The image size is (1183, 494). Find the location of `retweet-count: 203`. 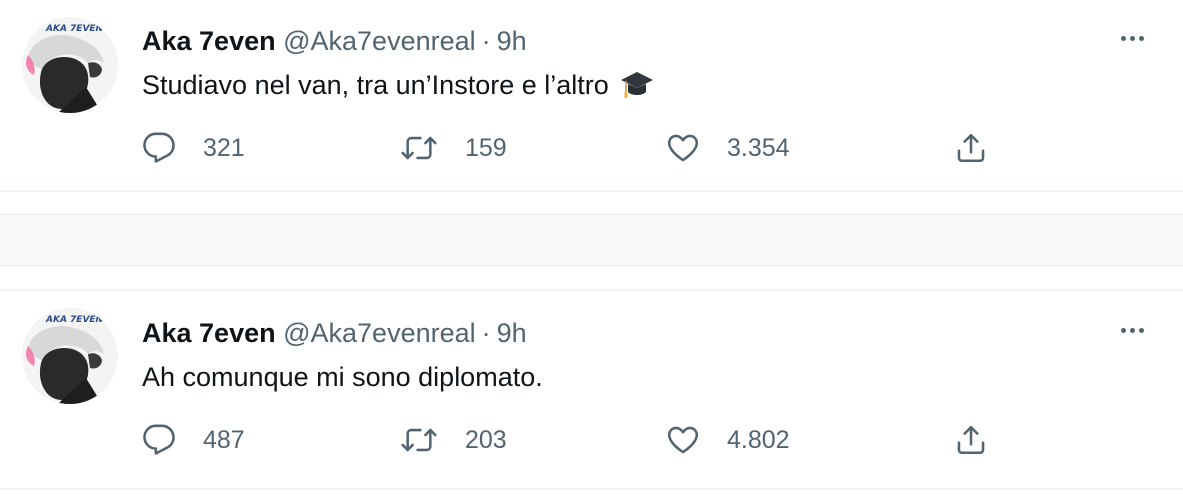

retweet-count: 203 is located at coordinates (486, 439).